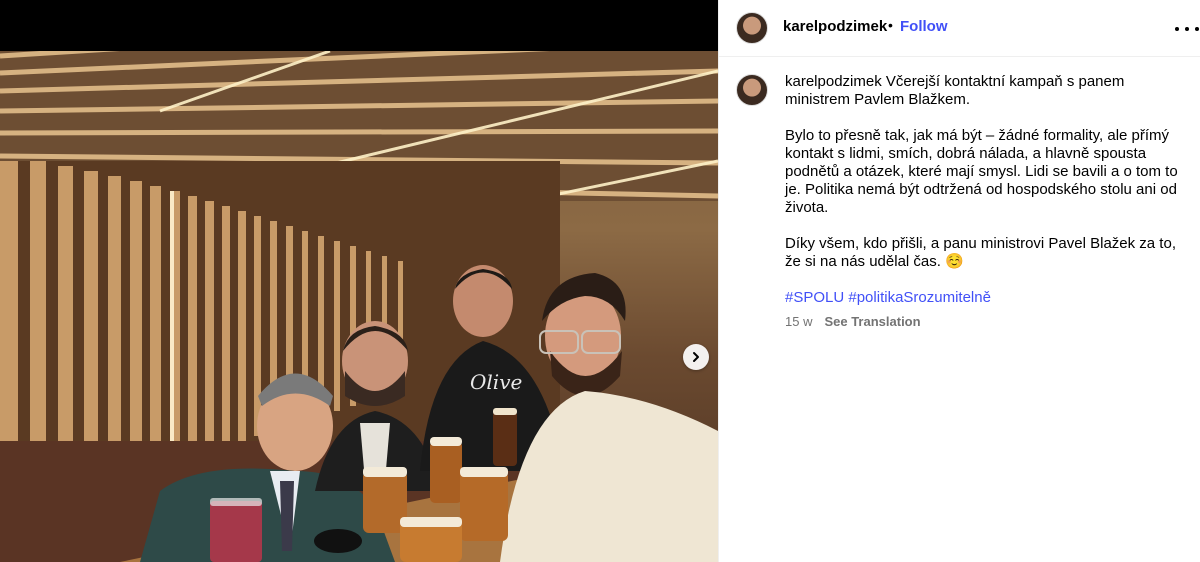 The width and height of the screenshot is (1200, 562). What do you see at coordinates (752, 90) in the screenshot?
I see `caption-author-avatar` at bounding box center [752, 90].